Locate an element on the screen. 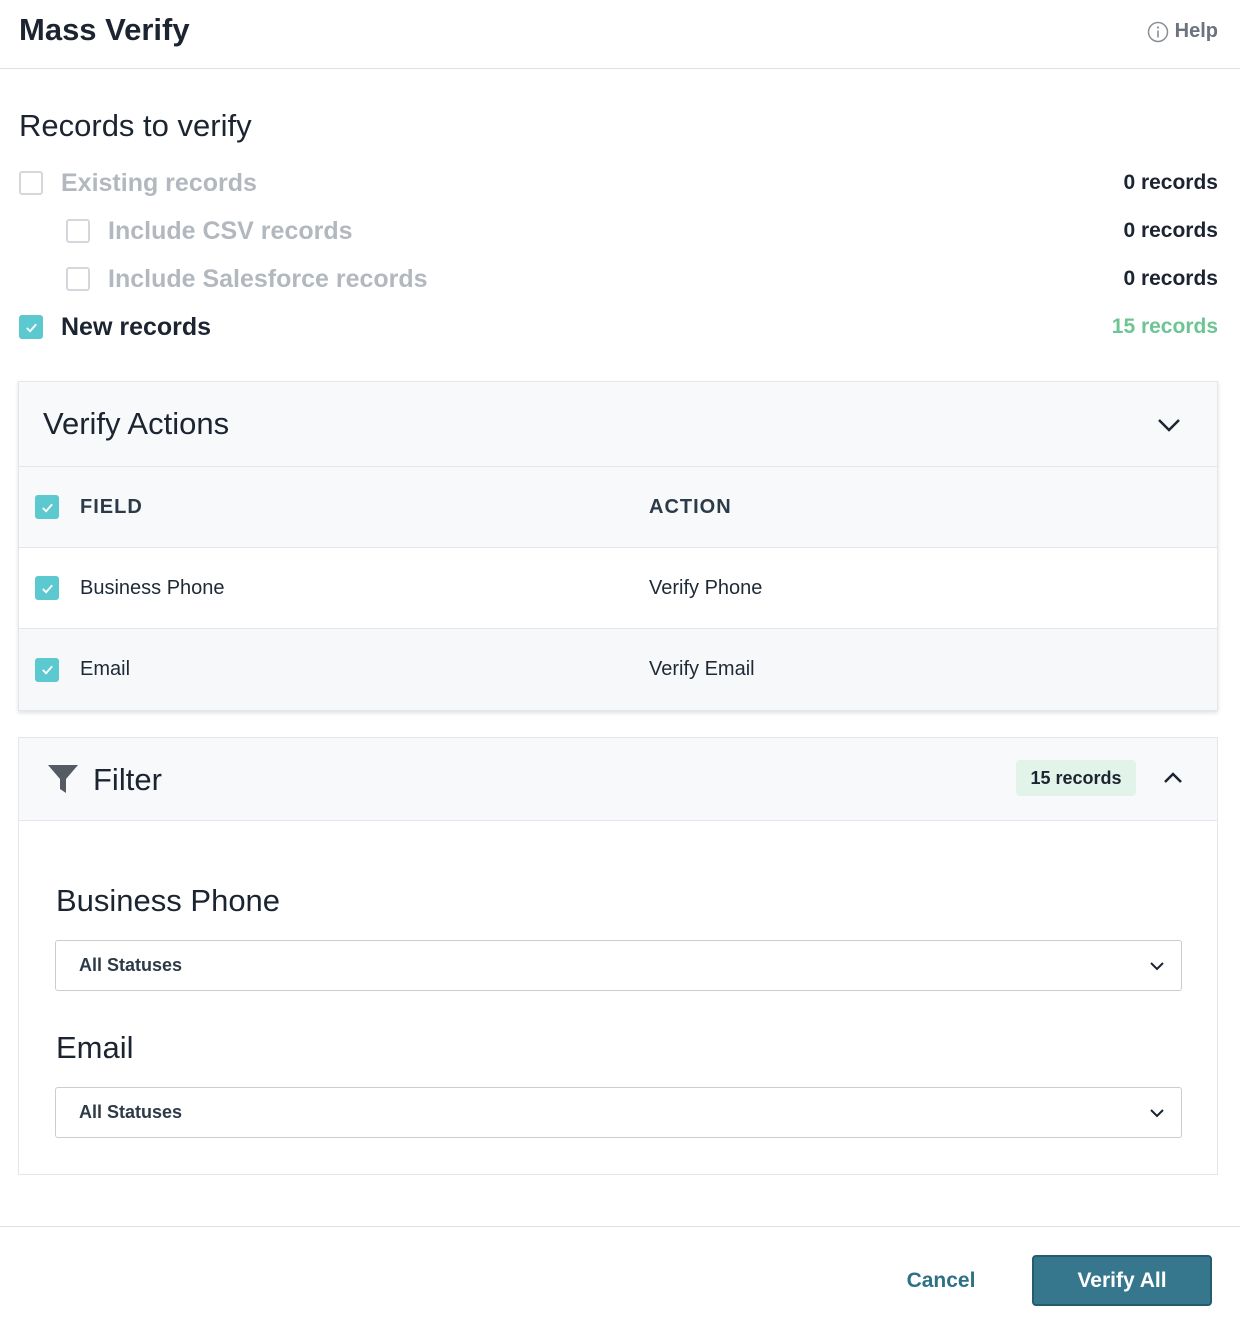 Image resolution: width=1240 pixels, height=1322 pixels. email-checkbox is located at coordinates (47, 669).